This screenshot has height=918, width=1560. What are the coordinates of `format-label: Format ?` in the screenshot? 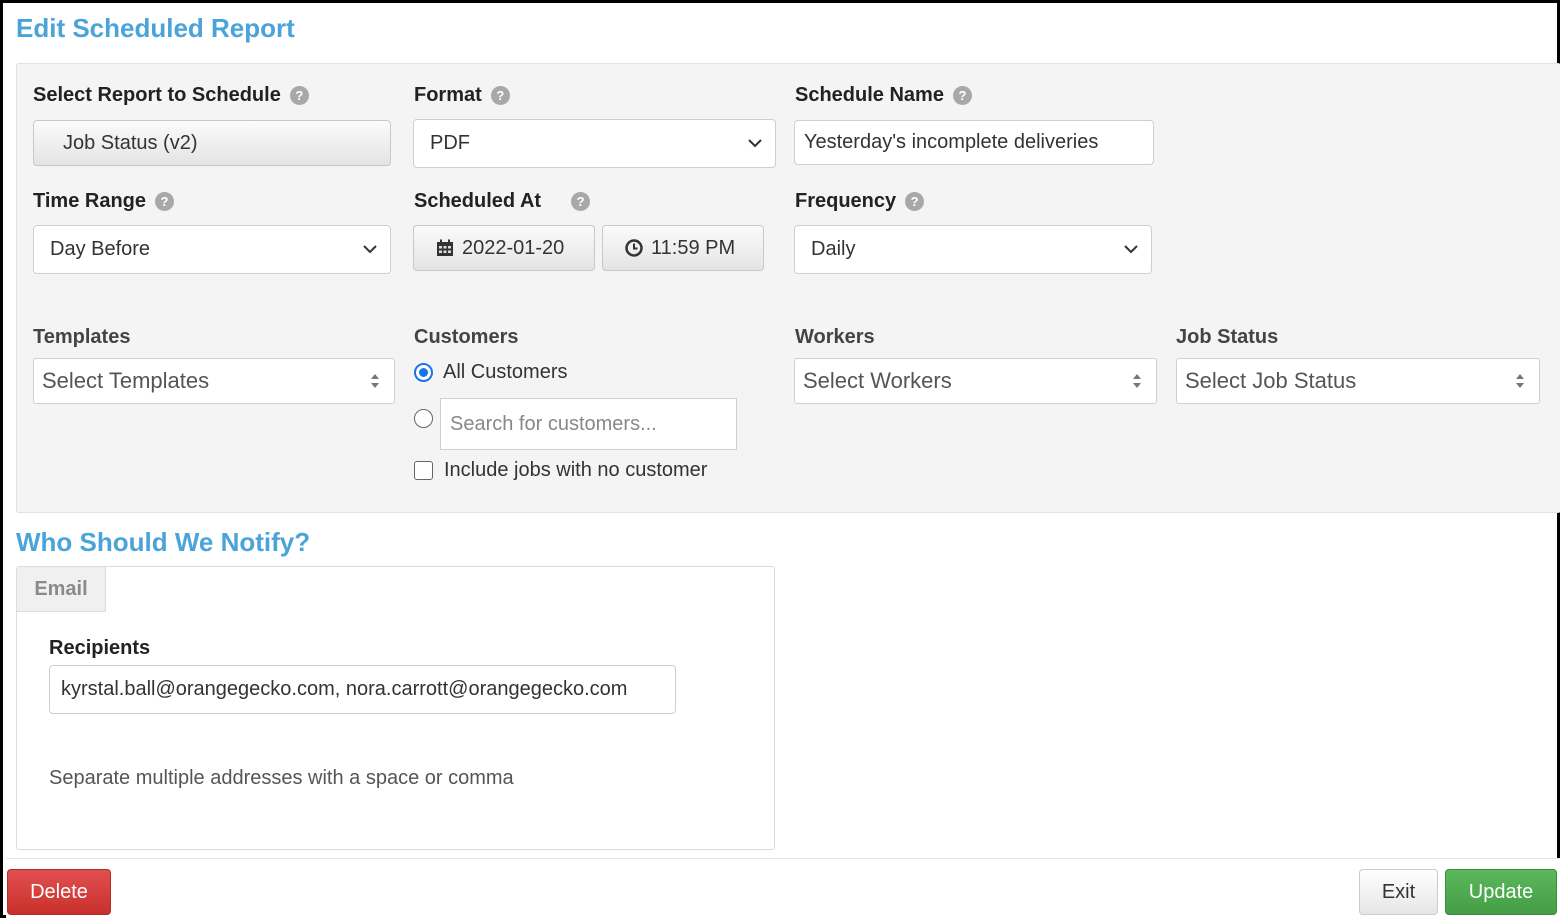 It's located at (462, 95).